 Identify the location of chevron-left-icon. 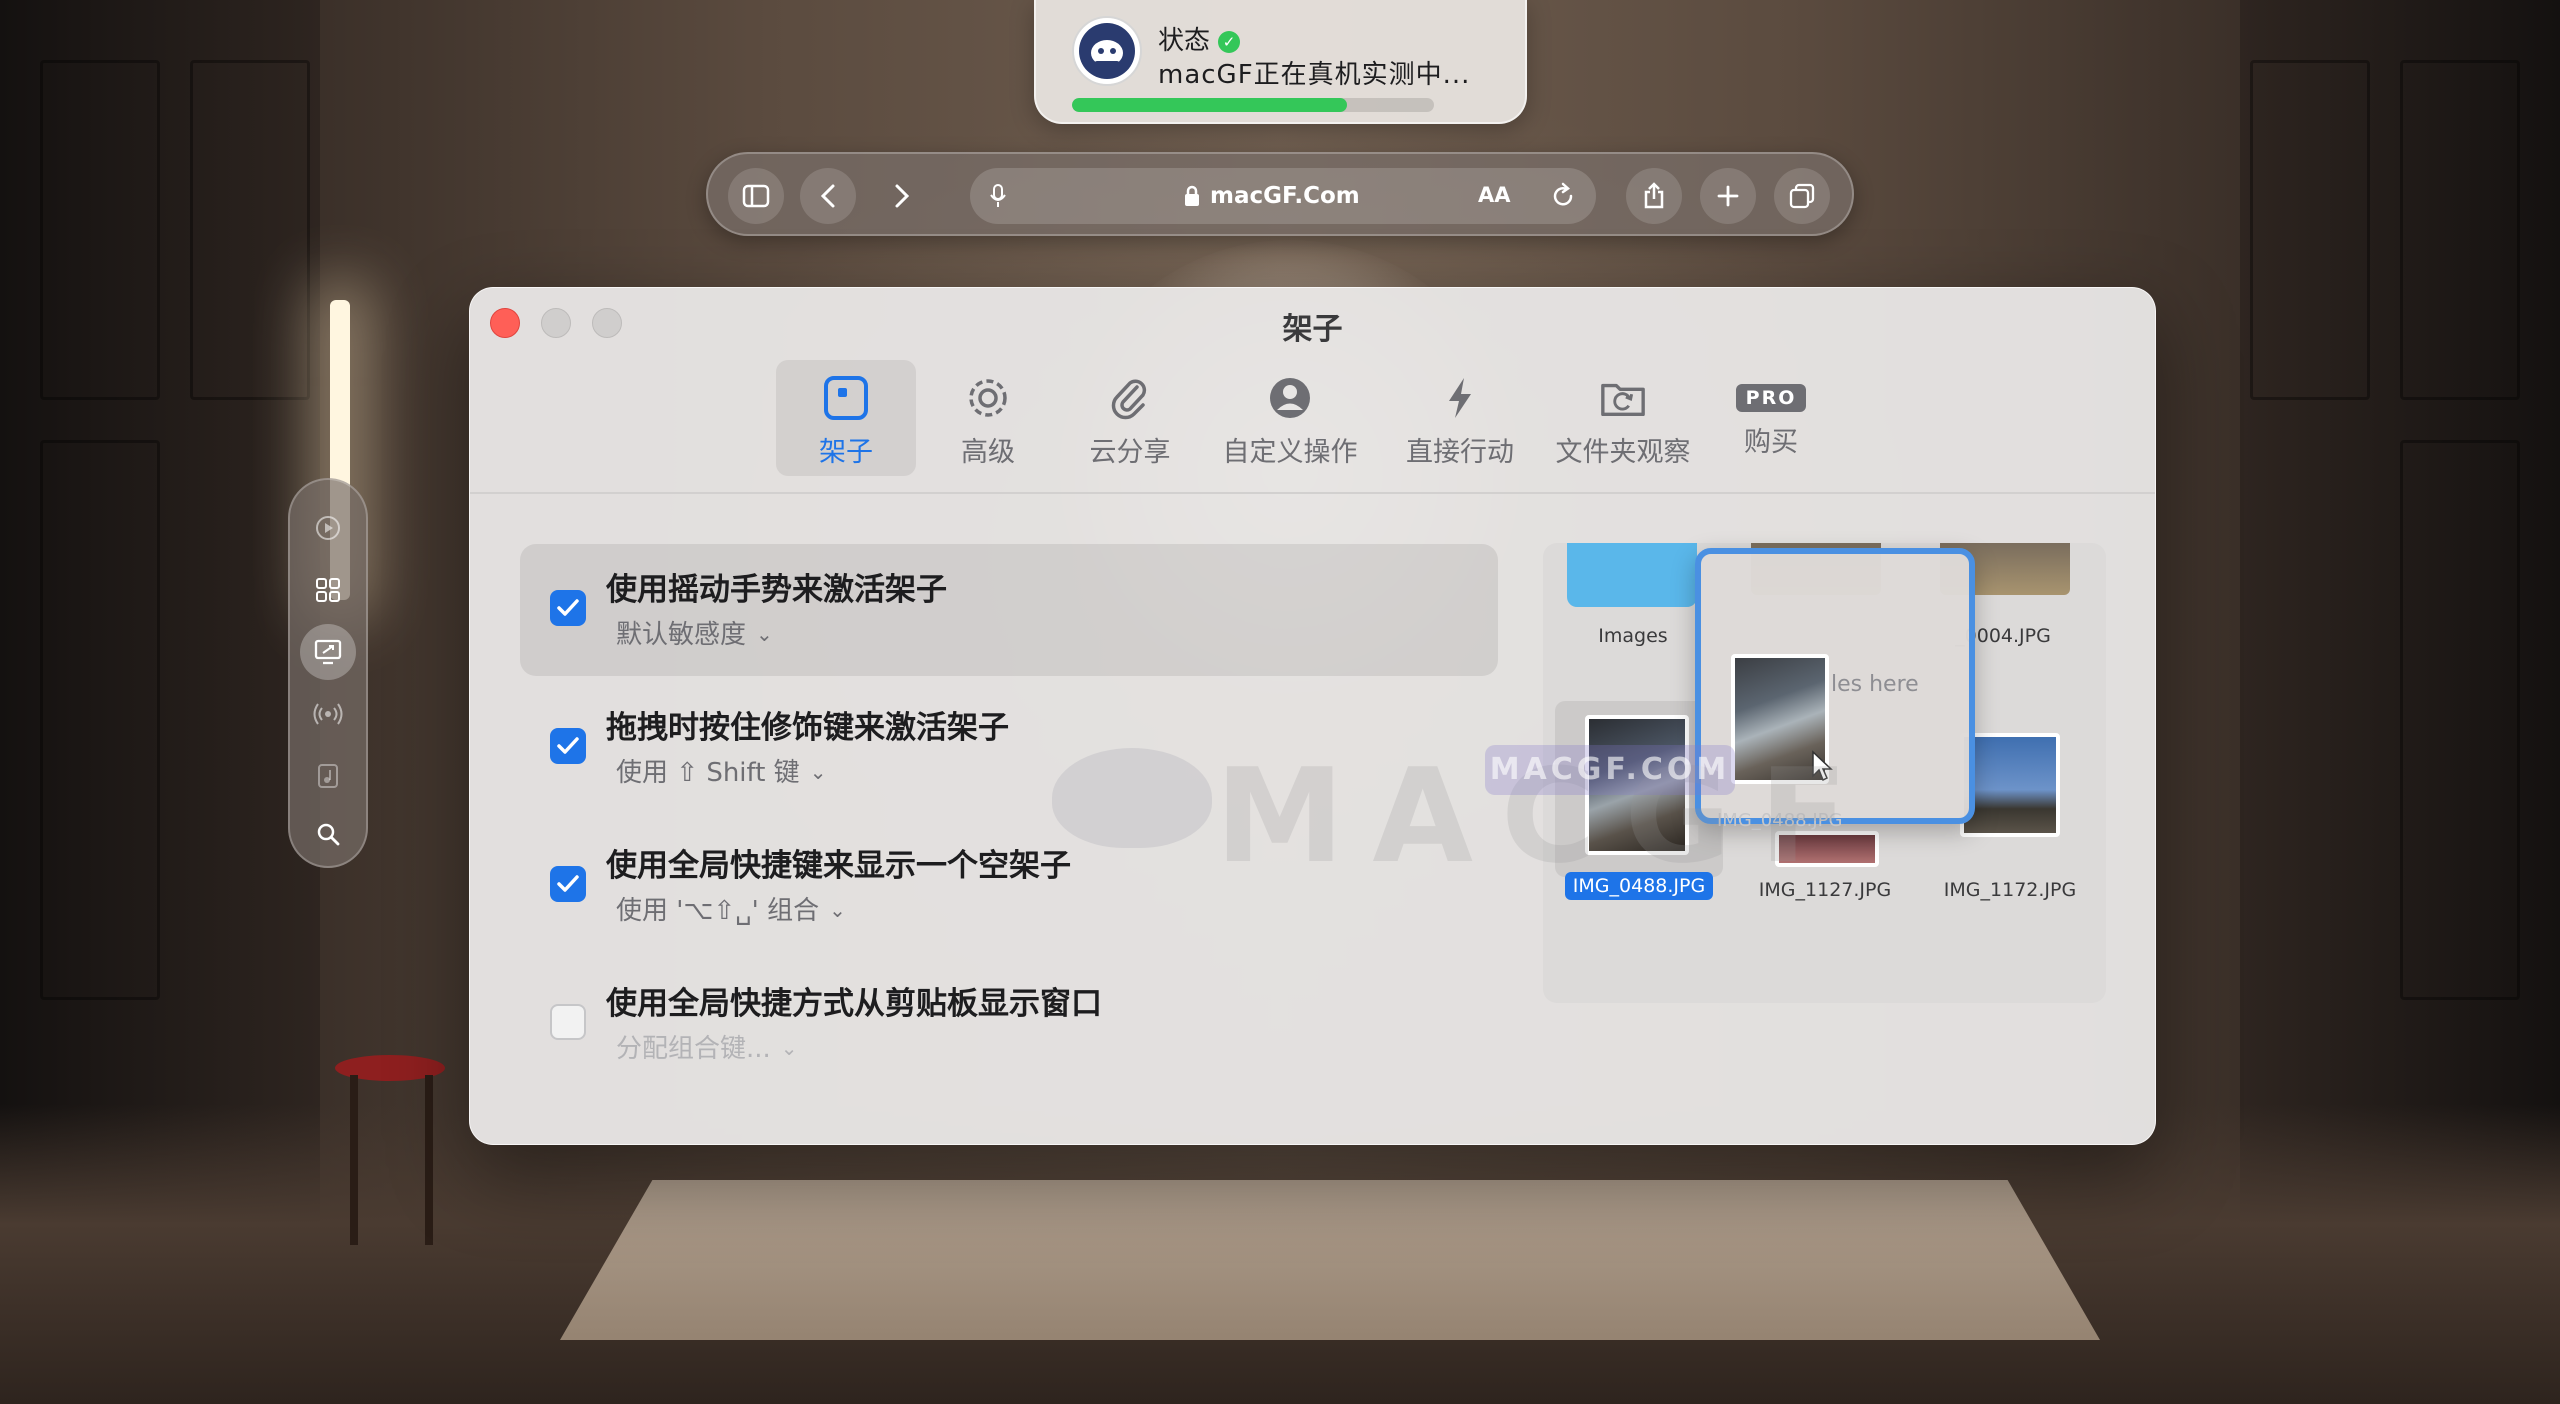
(827, 196).